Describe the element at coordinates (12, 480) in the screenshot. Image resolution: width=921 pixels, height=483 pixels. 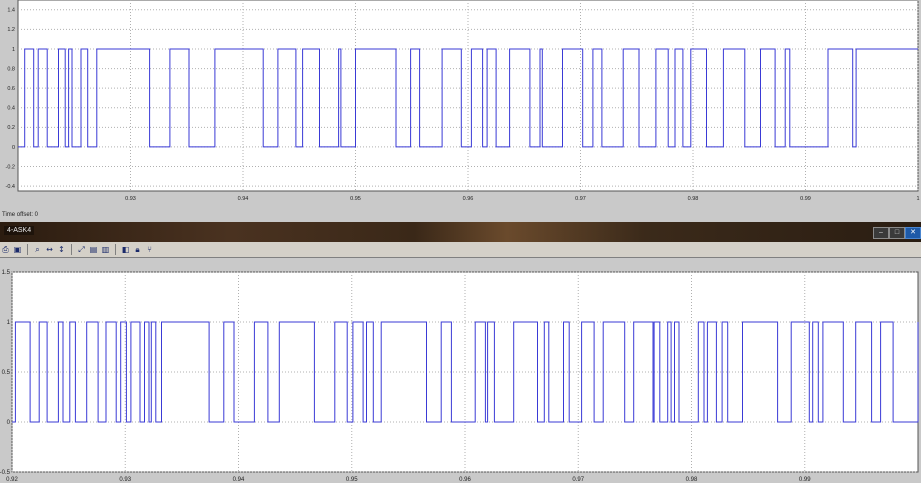
I see `x-tick-label: 0.92` at that location.